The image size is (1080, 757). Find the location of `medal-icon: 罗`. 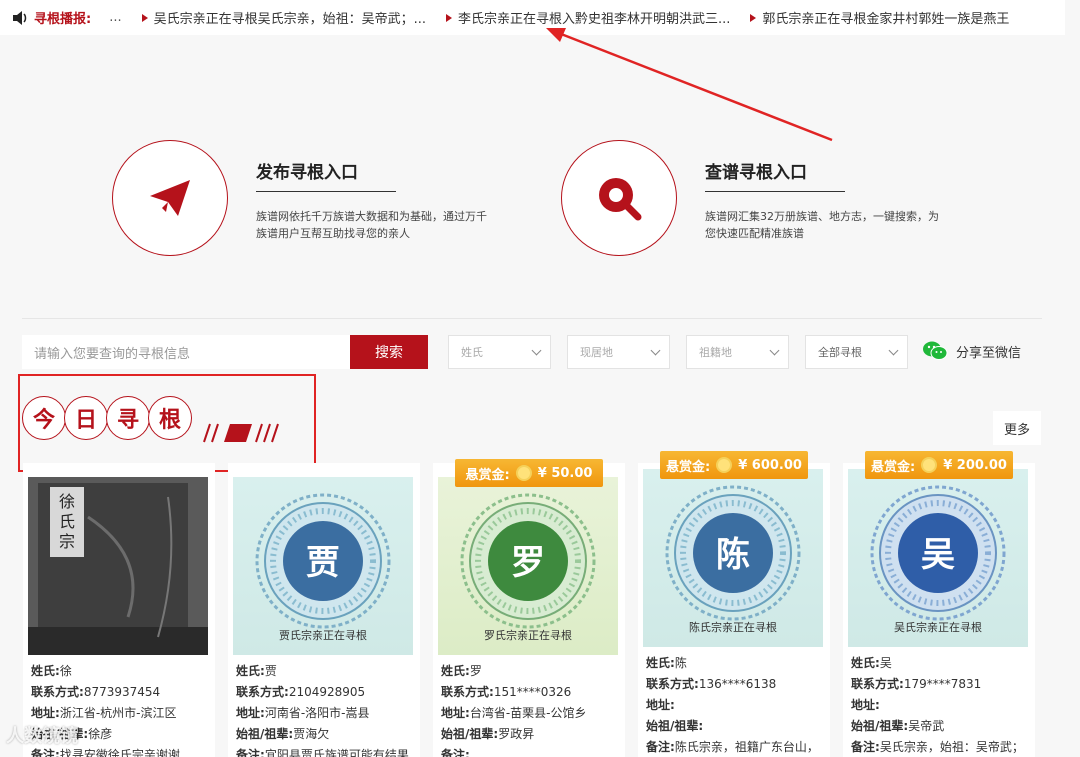

medal-icon: 罗 is located at coordinates (528, 561).